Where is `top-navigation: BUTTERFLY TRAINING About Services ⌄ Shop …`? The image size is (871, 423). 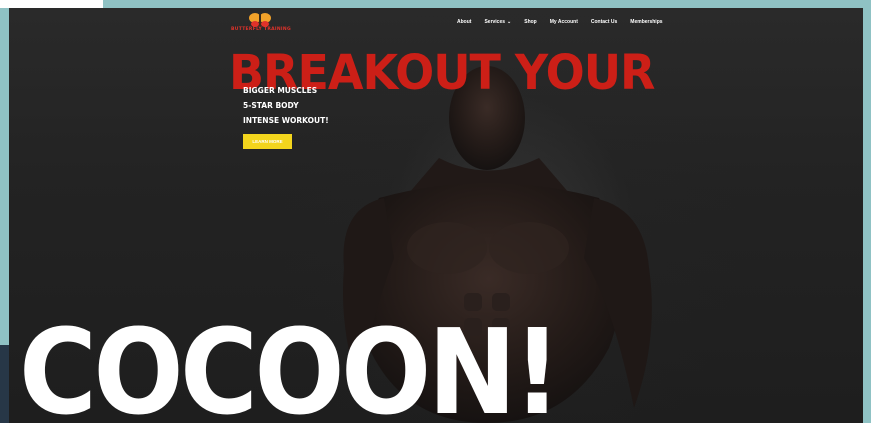
top-navigation: BUTTERFLY TRAINING About Services ⌄ Shop … is located at coordinates (436, 27).